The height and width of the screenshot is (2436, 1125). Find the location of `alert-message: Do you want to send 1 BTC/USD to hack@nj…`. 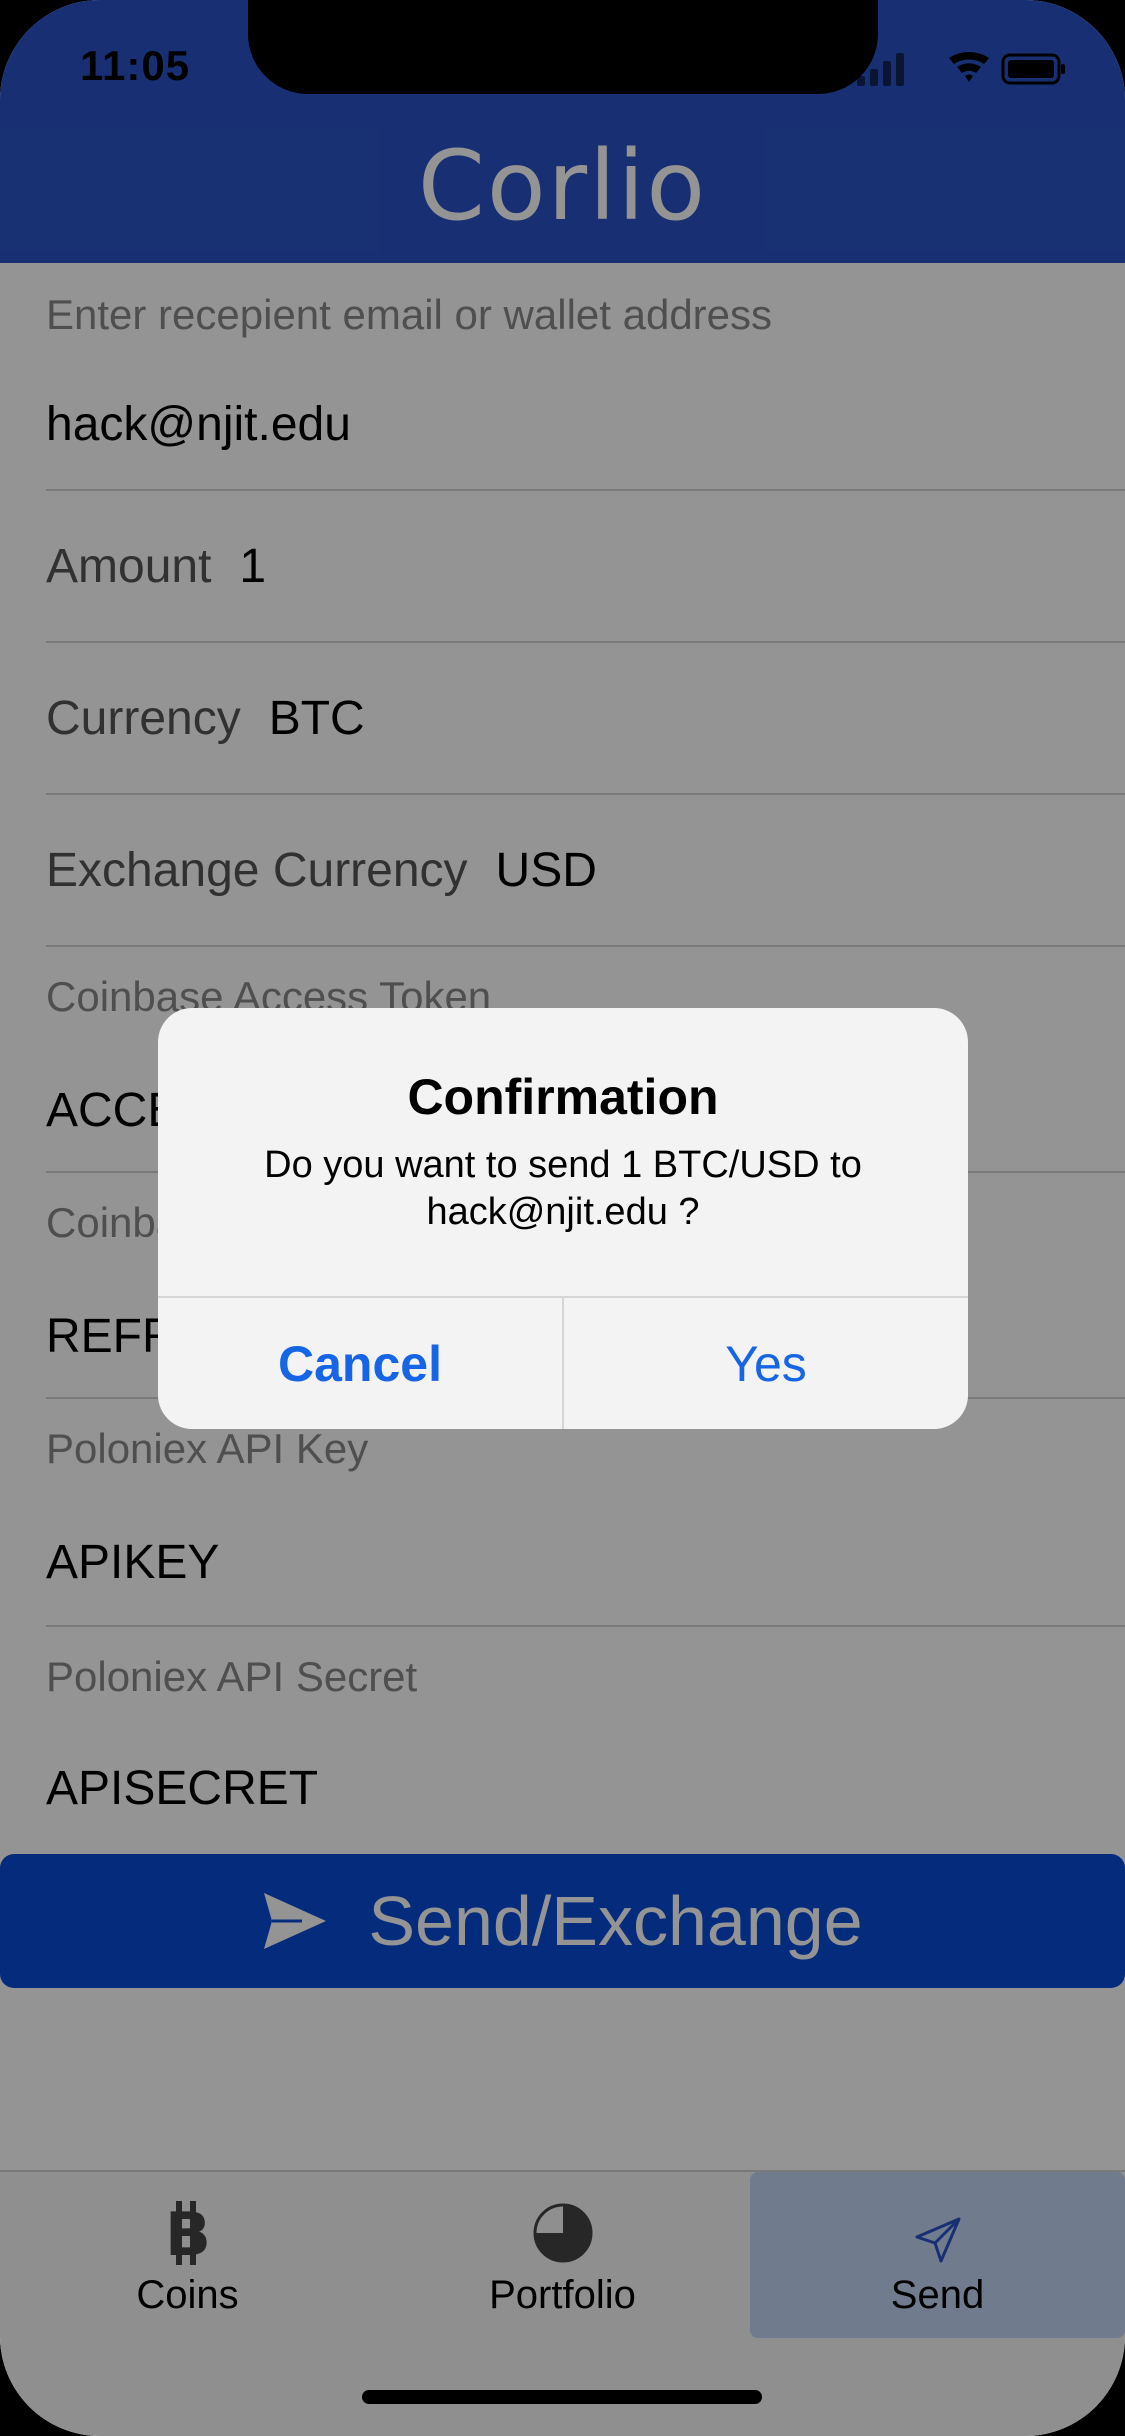

alert-message: Do you want to send 1 BTC/USD to hack@nj… is located at coordinates (563, 1188).